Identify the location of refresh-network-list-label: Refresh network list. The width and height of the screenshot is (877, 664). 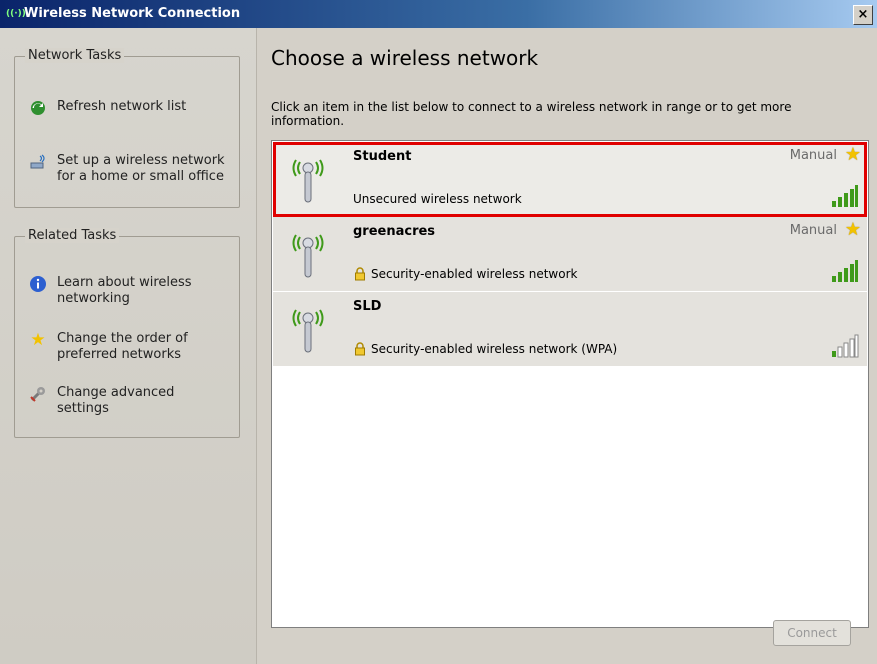
(122, 106).